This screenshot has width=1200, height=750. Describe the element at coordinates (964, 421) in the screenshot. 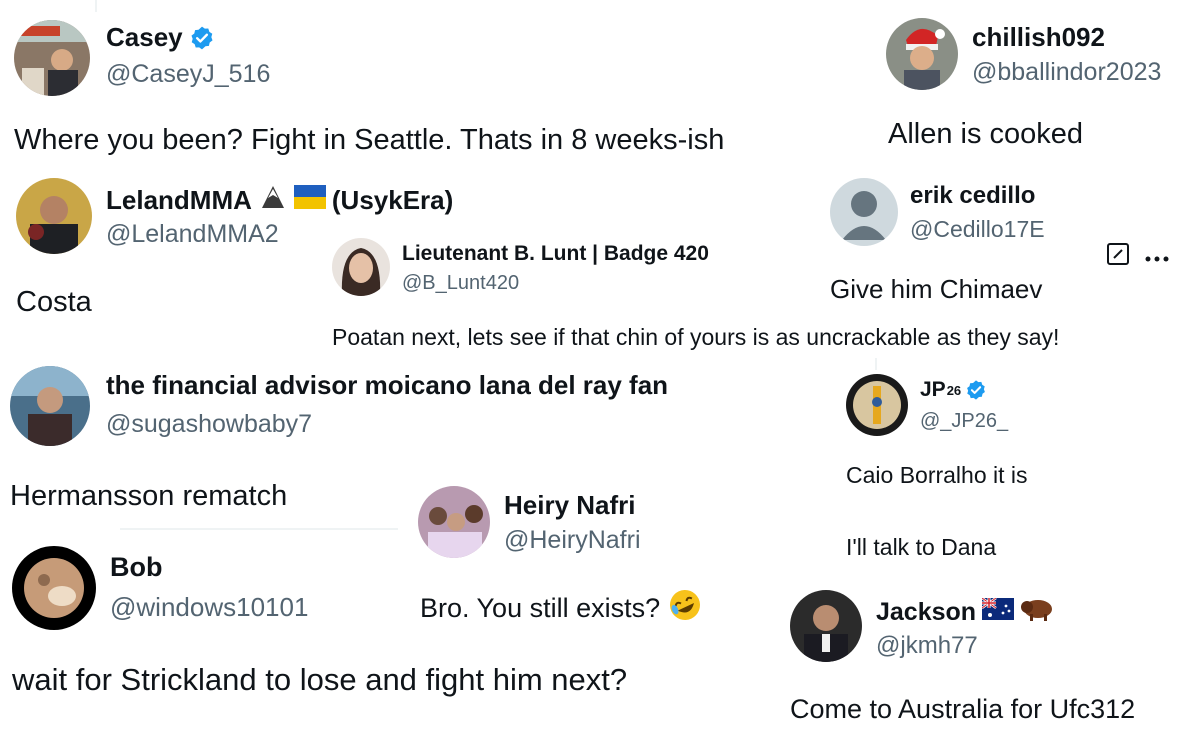

I see `handle: @_JP26_` at that location.